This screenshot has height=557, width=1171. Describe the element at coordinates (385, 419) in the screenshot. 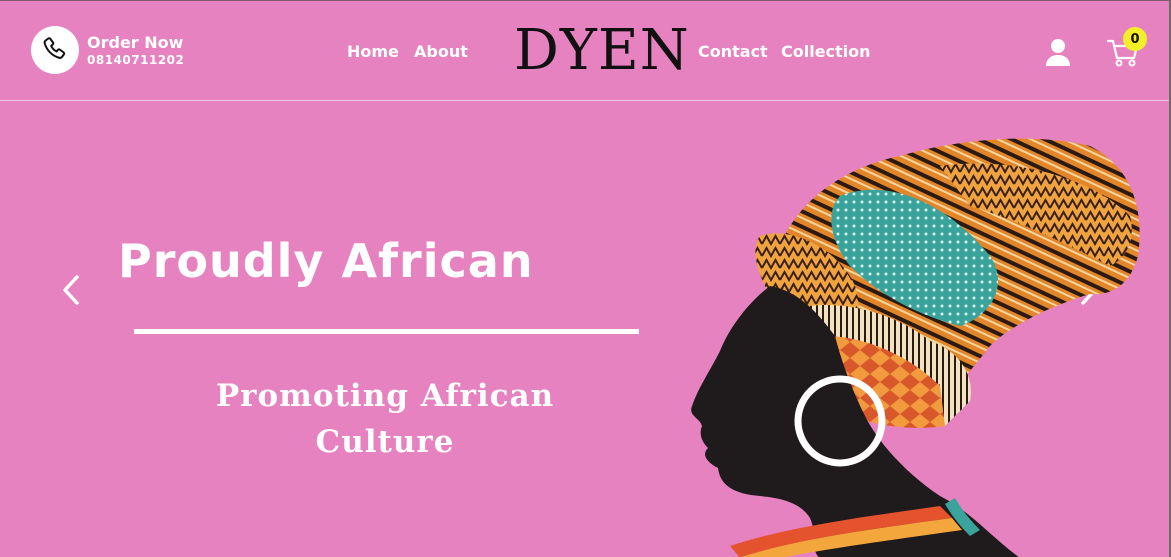

I see `hero-subtitle: Promoting African Culture` at that location.